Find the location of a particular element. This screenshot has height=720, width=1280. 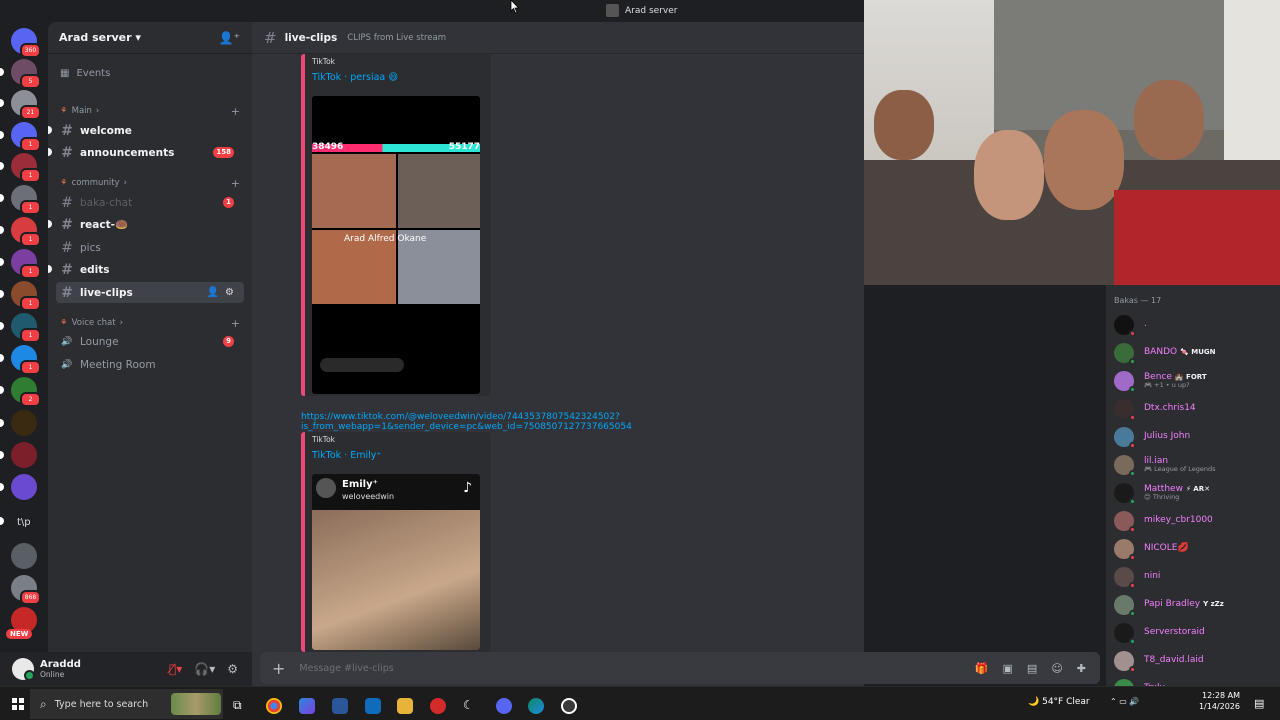

discord-taskbar-icon is located at coordinates (504, 706).